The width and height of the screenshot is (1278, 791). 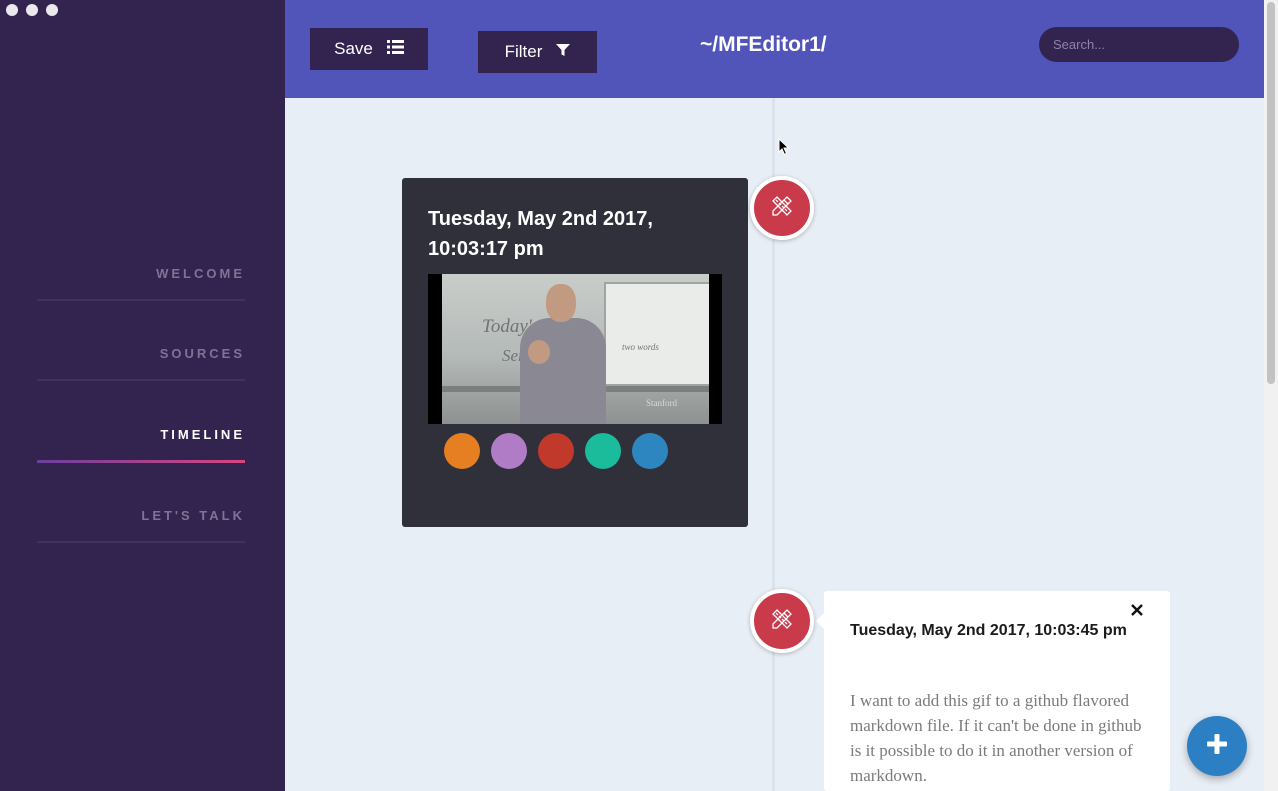 I want to click on sidebar-item-active-indicator, so click(x=141, y=461).